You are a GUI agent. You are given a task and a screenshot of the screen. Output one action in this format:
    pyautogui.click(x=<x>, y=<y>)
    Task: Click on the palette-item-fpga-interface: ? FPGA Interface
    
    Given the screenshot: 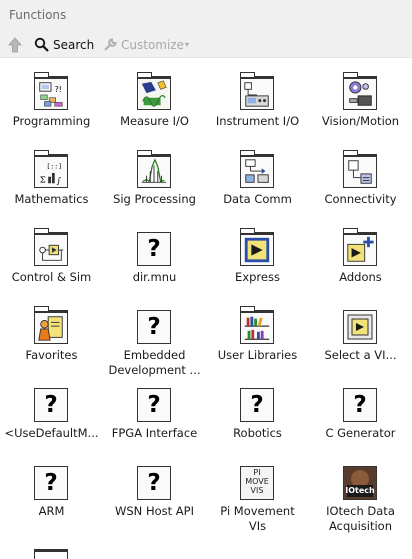 What is the action you would take?
    pyautogui.click(x=154, y=409)
    